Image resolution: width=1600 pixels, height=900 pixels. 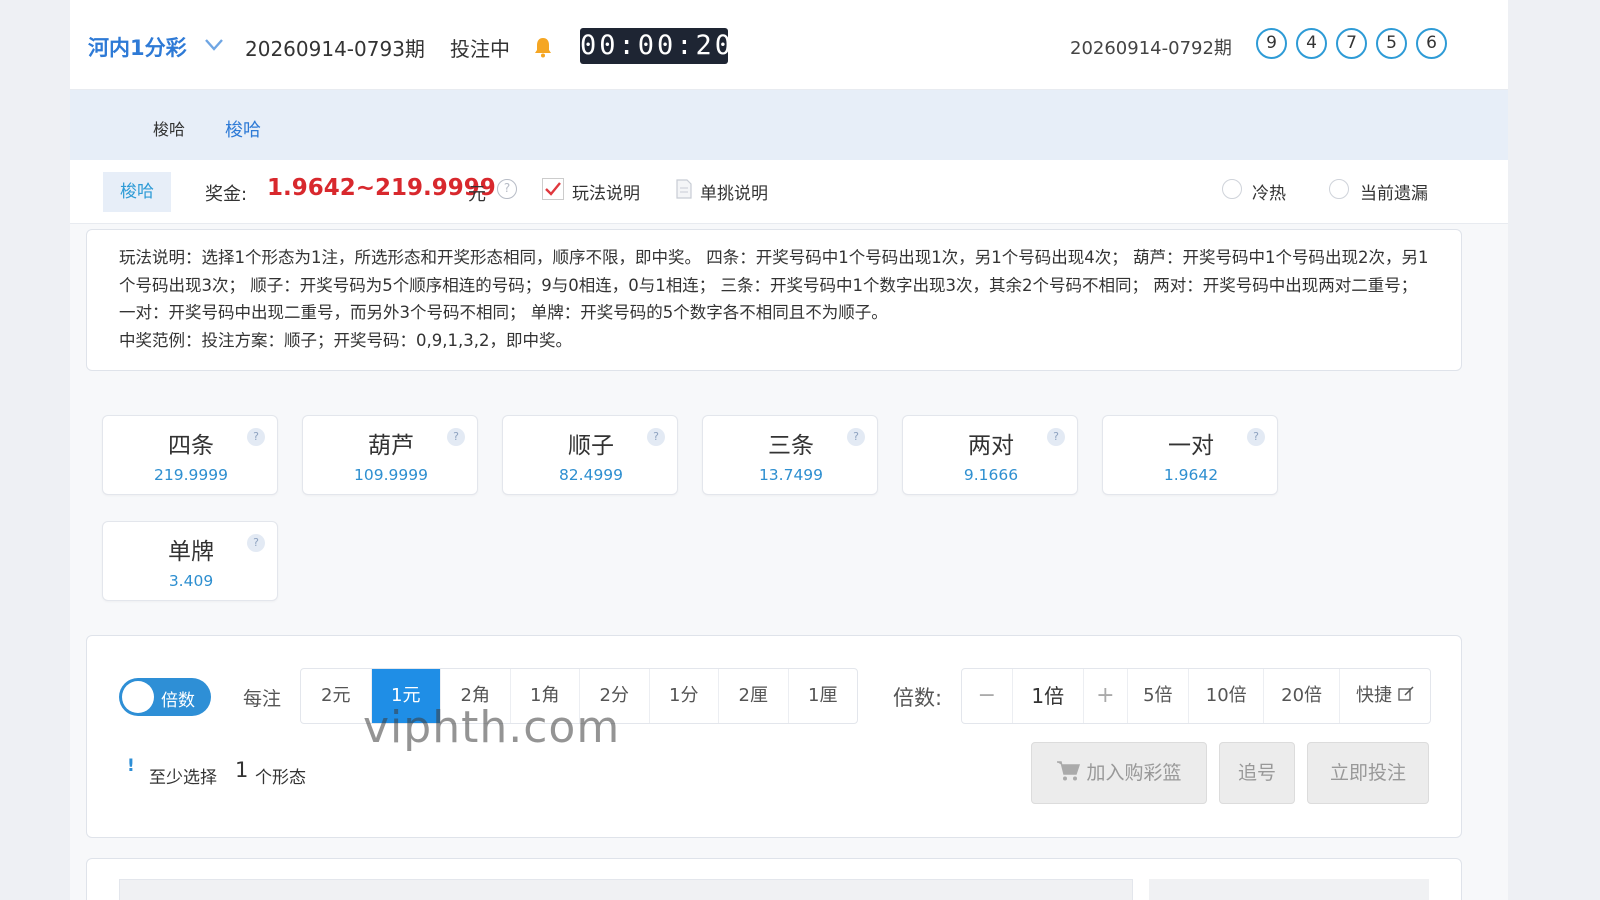 I want to click on bell-icon, so click(x=543, y=48).